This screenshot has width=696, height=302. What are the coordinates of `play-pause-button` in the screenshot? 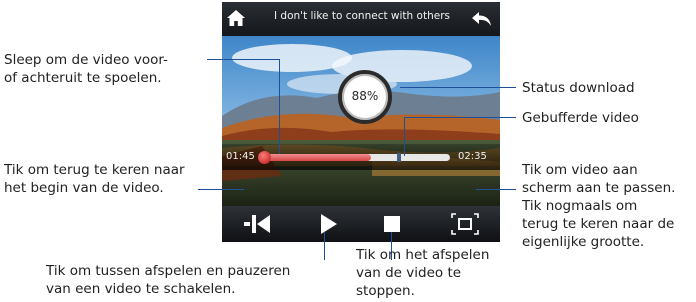 It's located at (328, 224).